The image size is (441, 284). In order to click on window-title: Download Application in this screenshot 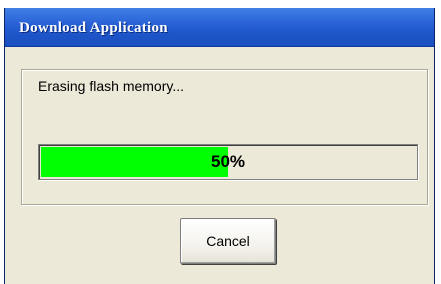, I will do `click(93, 28)`.